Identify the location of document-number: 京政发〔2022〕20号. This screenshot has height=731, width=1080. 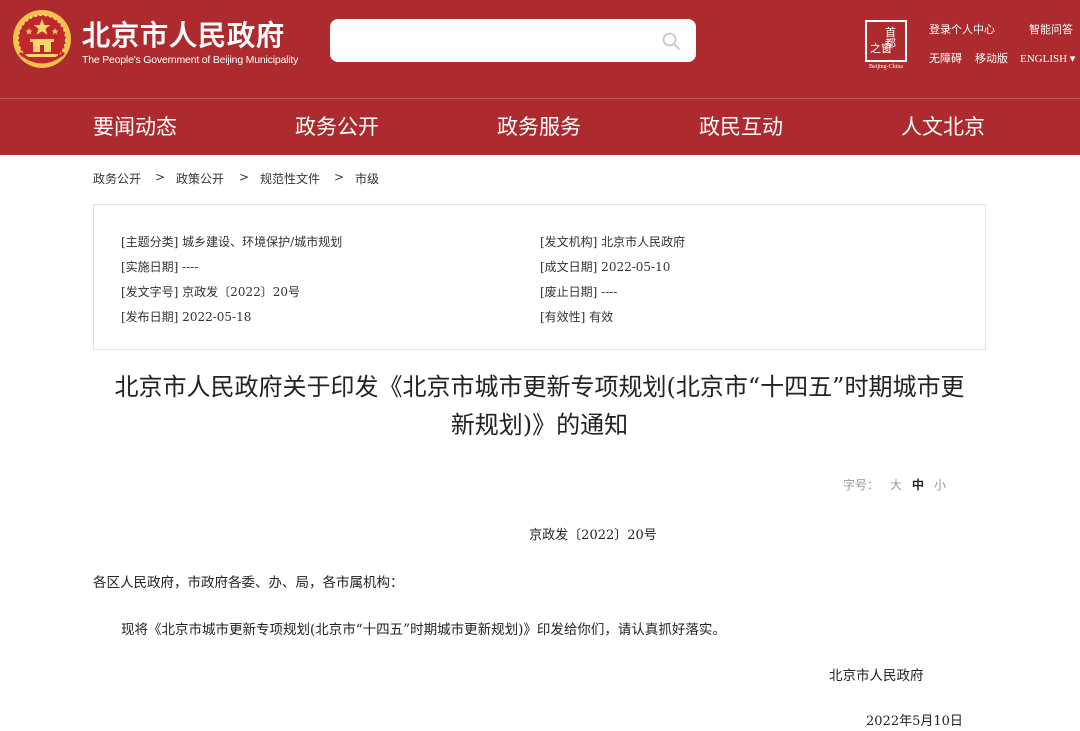
(593, 535).